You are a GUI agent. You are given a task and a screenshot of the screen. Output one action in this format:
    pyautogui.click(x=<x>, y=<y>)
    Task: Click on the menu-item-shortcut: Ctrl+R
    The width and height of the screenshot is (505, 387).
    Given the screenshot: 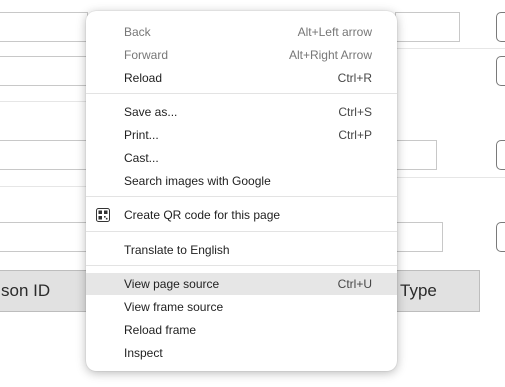 What is the action you would take?
    pyautogui.click(x=354, y=78)
    